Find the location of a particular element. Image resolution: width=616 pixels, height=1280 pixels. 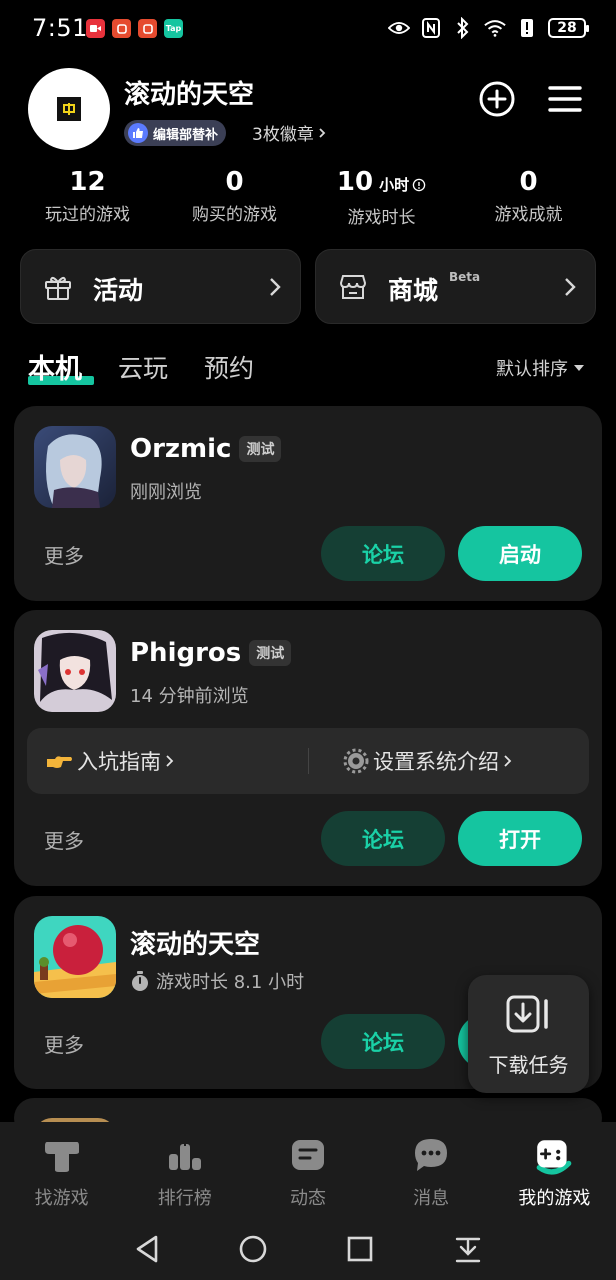

message-icon is located at coordinates (431, 1155).